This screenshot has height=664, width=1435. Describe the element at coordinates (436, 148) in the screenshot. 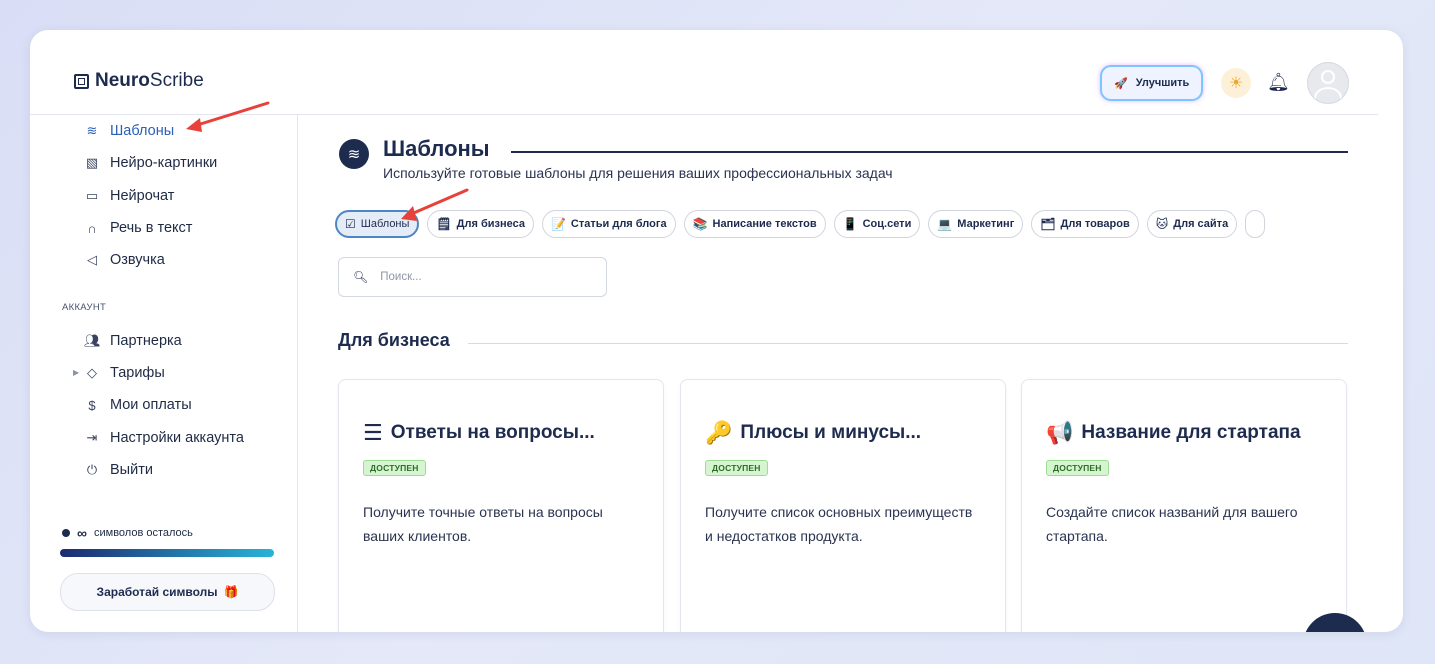

I see `page-title: Шаблоны` at that location.